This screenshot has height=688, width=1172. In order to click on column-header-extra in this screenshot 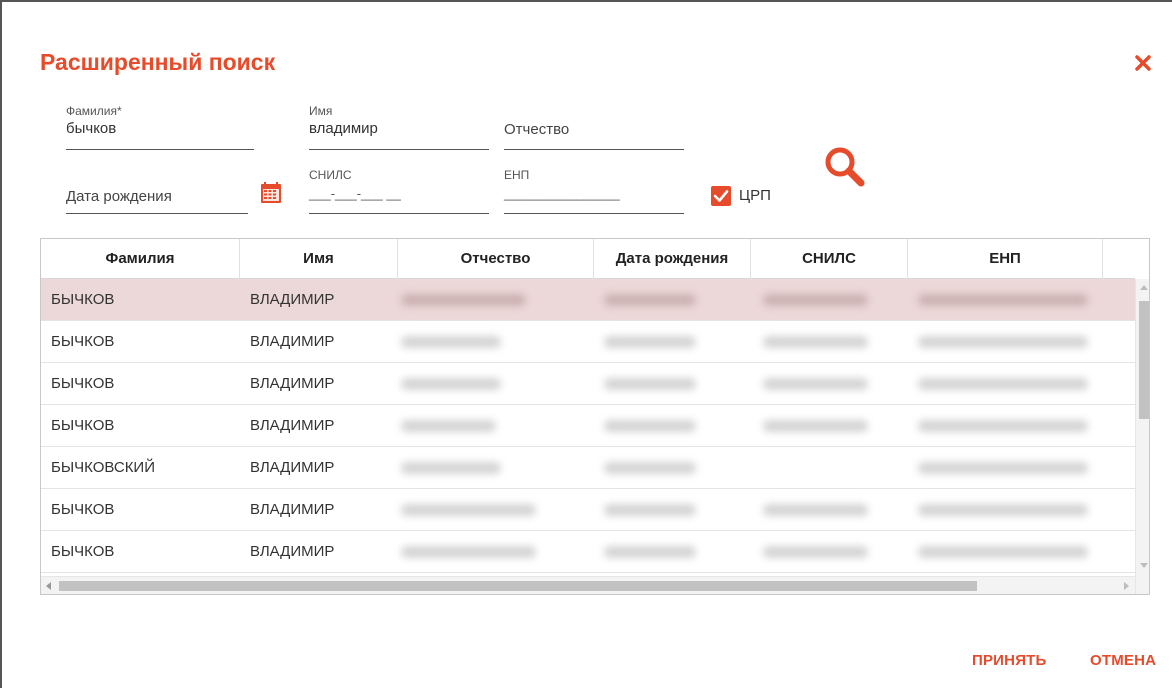, I will do `click(1119, 259)`.